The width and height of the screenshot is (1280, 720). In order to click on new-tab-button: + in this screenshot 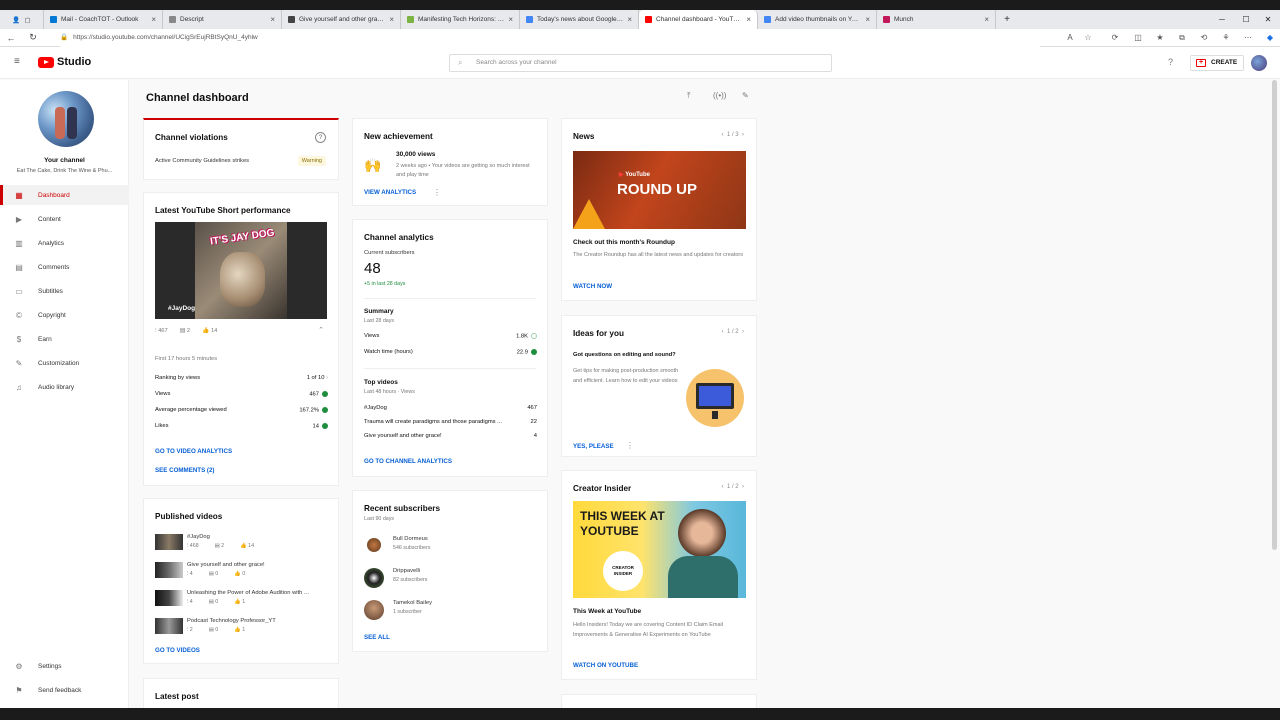, I will do `click(1007, 19)`.